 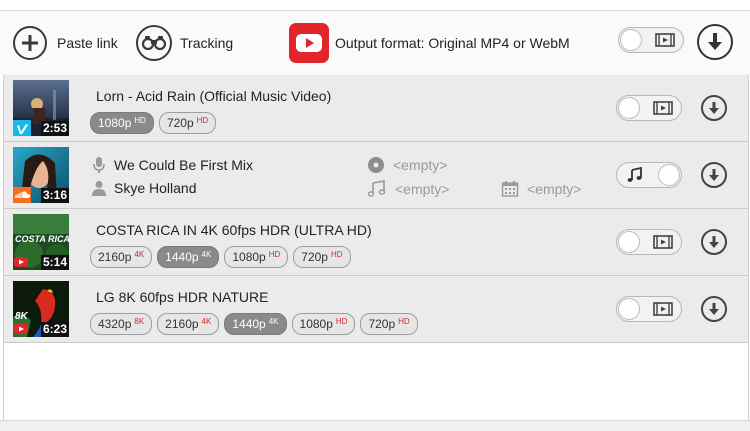 What do you see at coordinates (54, 329) in the screenshot?
I see `duration-label: 6:23` at bounding box center [54, 329].